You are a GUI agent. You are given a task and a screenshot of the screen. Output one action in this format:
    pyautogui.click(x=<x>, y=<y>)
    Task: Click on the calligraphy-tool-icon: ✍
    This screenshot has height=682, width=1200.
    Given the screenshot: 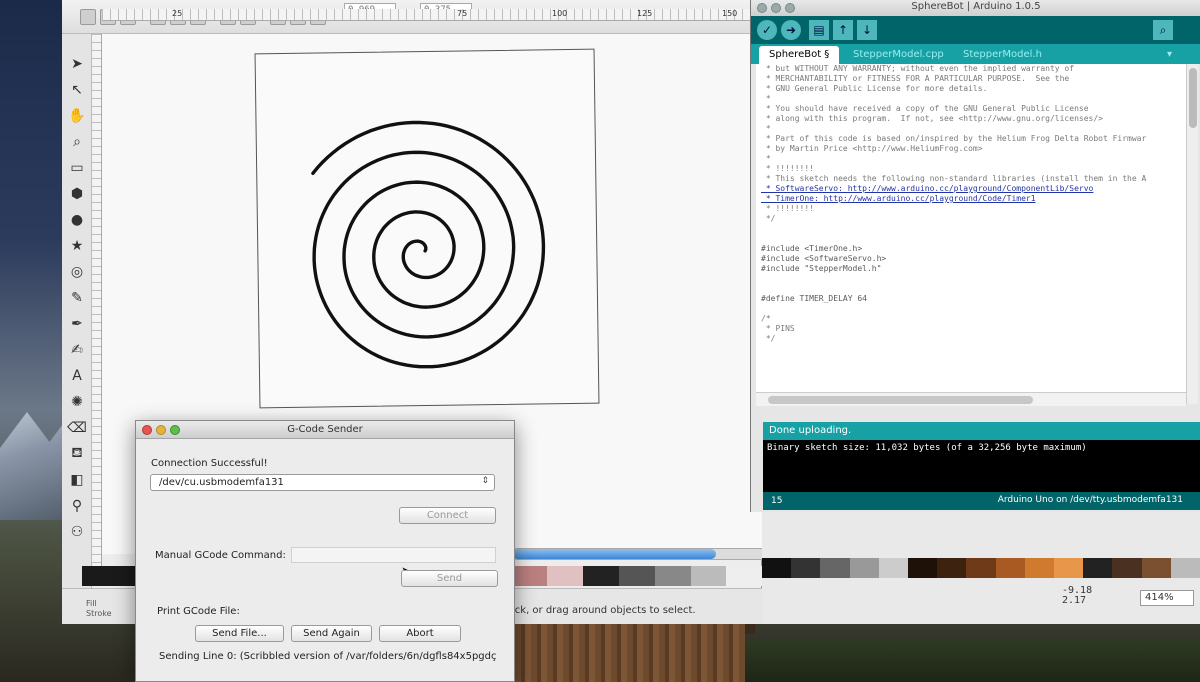 What is the action you would take?
    pyautogui.click(x=77, y=350)
    